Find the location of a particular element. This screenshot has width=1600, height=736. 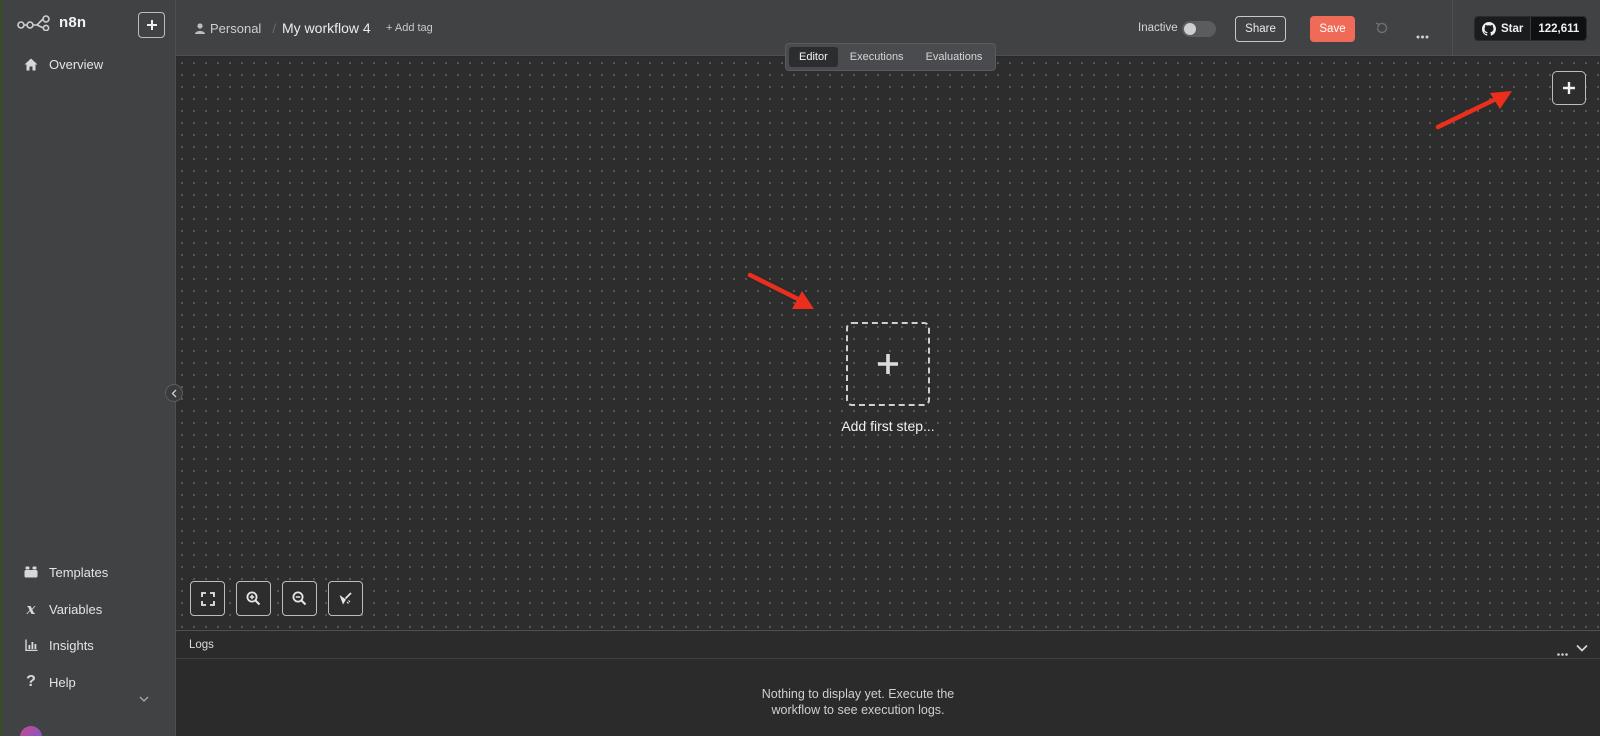

header-divider is located at coordinates (1452, 28).